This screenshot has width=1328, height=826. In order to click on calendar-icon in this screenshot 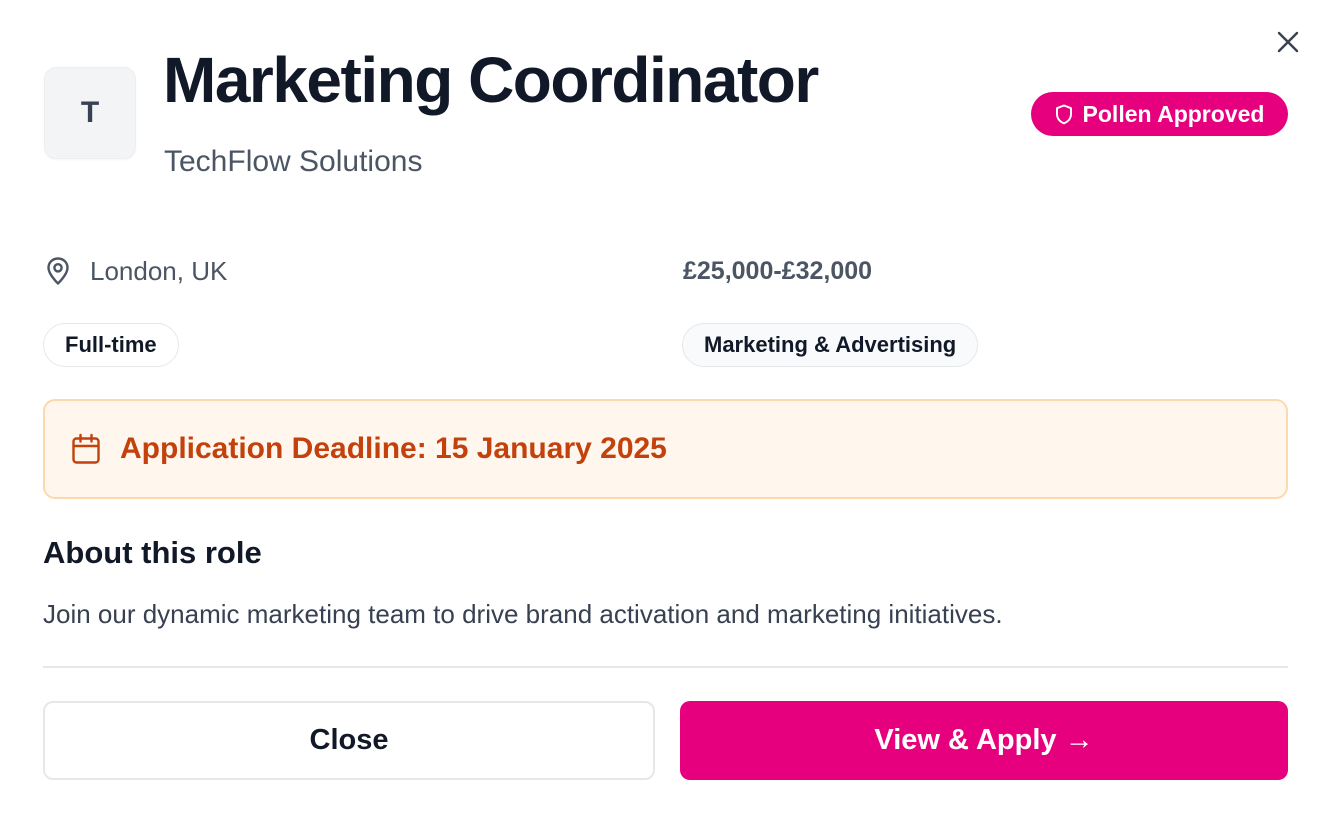, I will do `click(86, 448)`.